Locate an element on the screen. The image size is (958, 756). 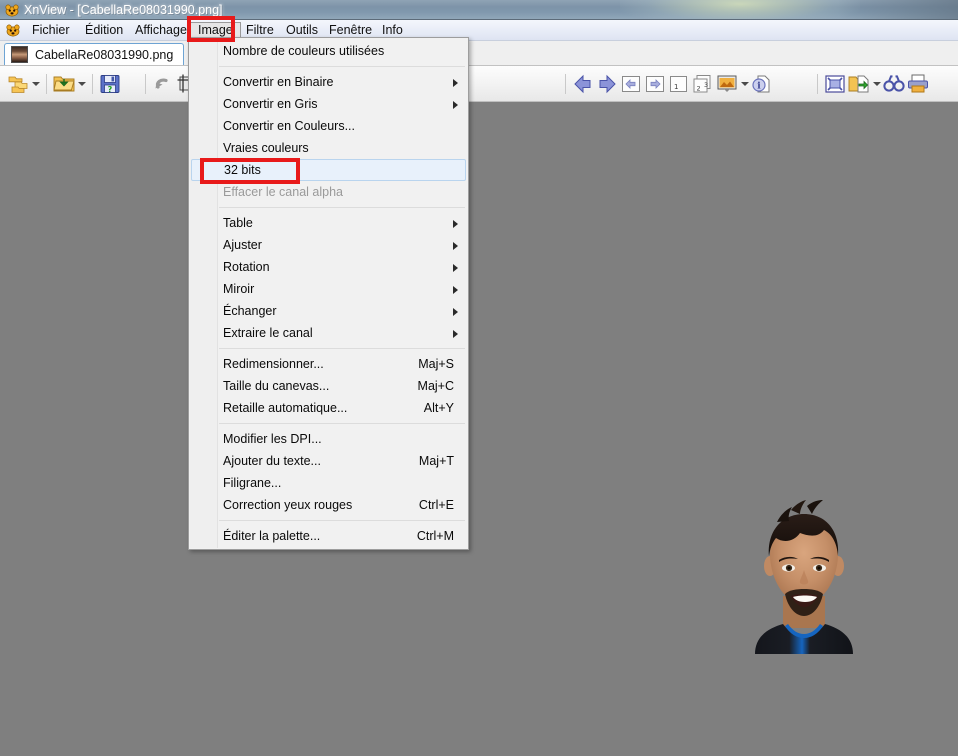
menuitem-correction-yeux-rouges: Correction yeux rouges Ctrl+E is located at coordinates (328, 505).